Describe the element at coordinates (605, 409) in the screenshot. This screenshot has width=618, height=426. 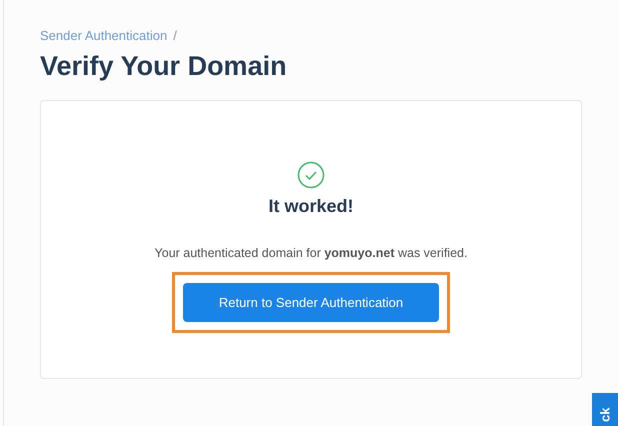
I see `feedback-tab: ck` at that location.